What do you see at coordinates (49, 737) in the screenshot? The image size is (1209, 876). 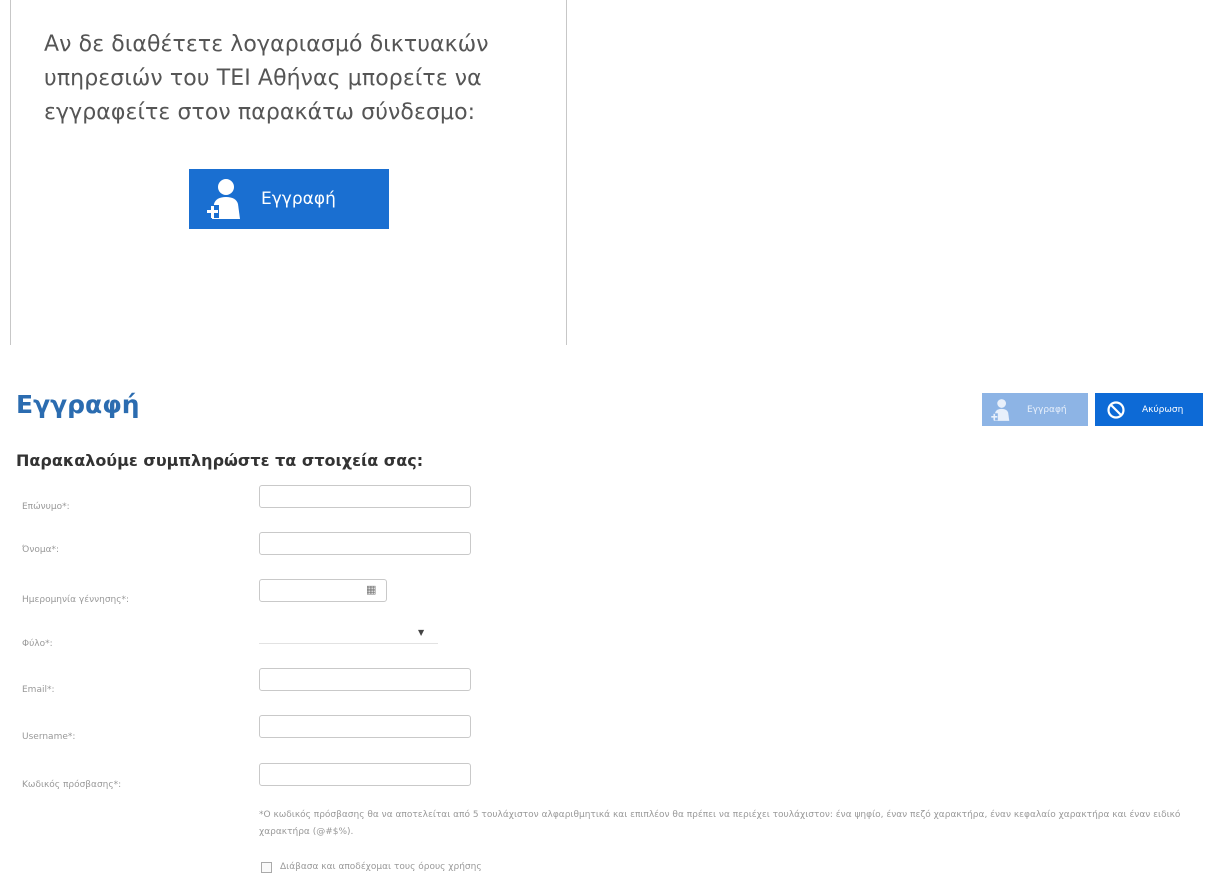 I see `username-label: Username*:` at bounding box center [49, 737].